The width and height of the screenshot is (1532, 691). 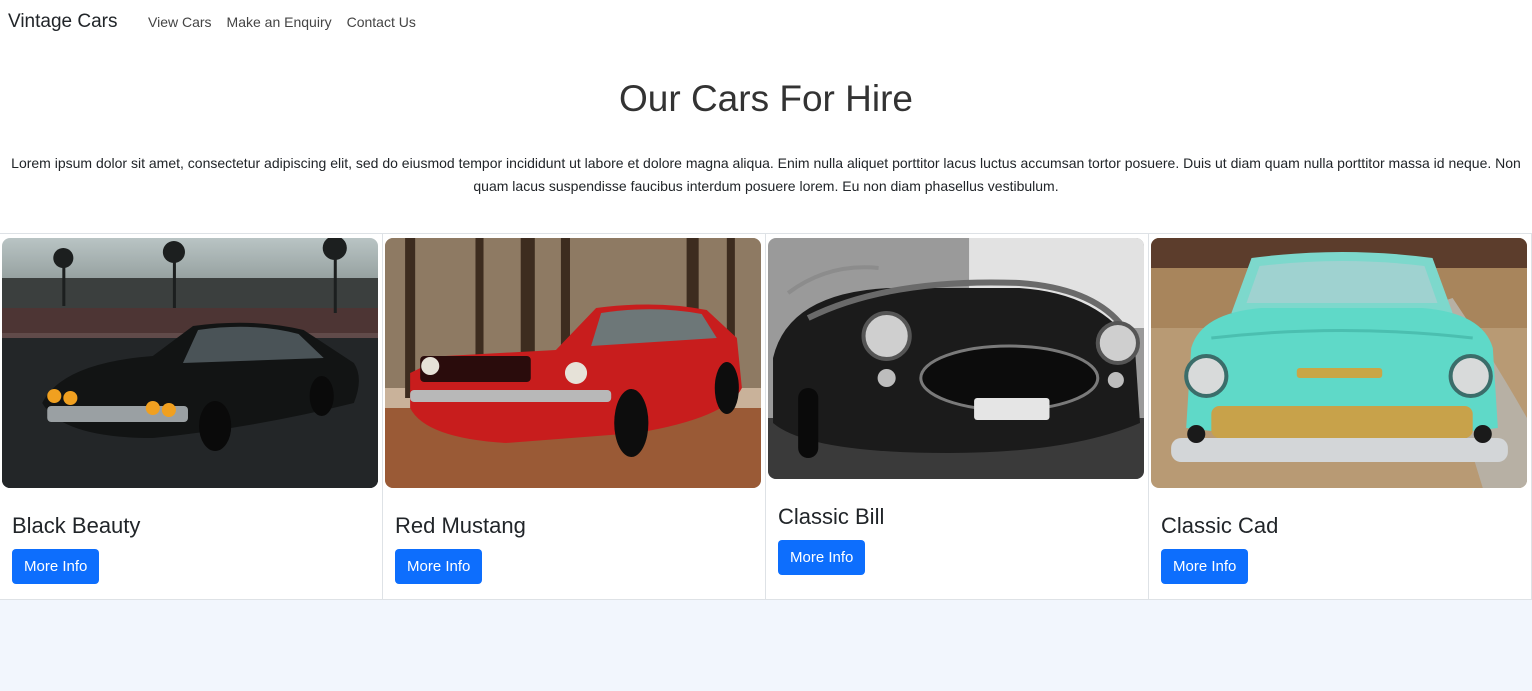 What do you see at coordinates (956, 358) in the screenshot?
I see `car-image-classic-bill` at bounding box center [956, 358].